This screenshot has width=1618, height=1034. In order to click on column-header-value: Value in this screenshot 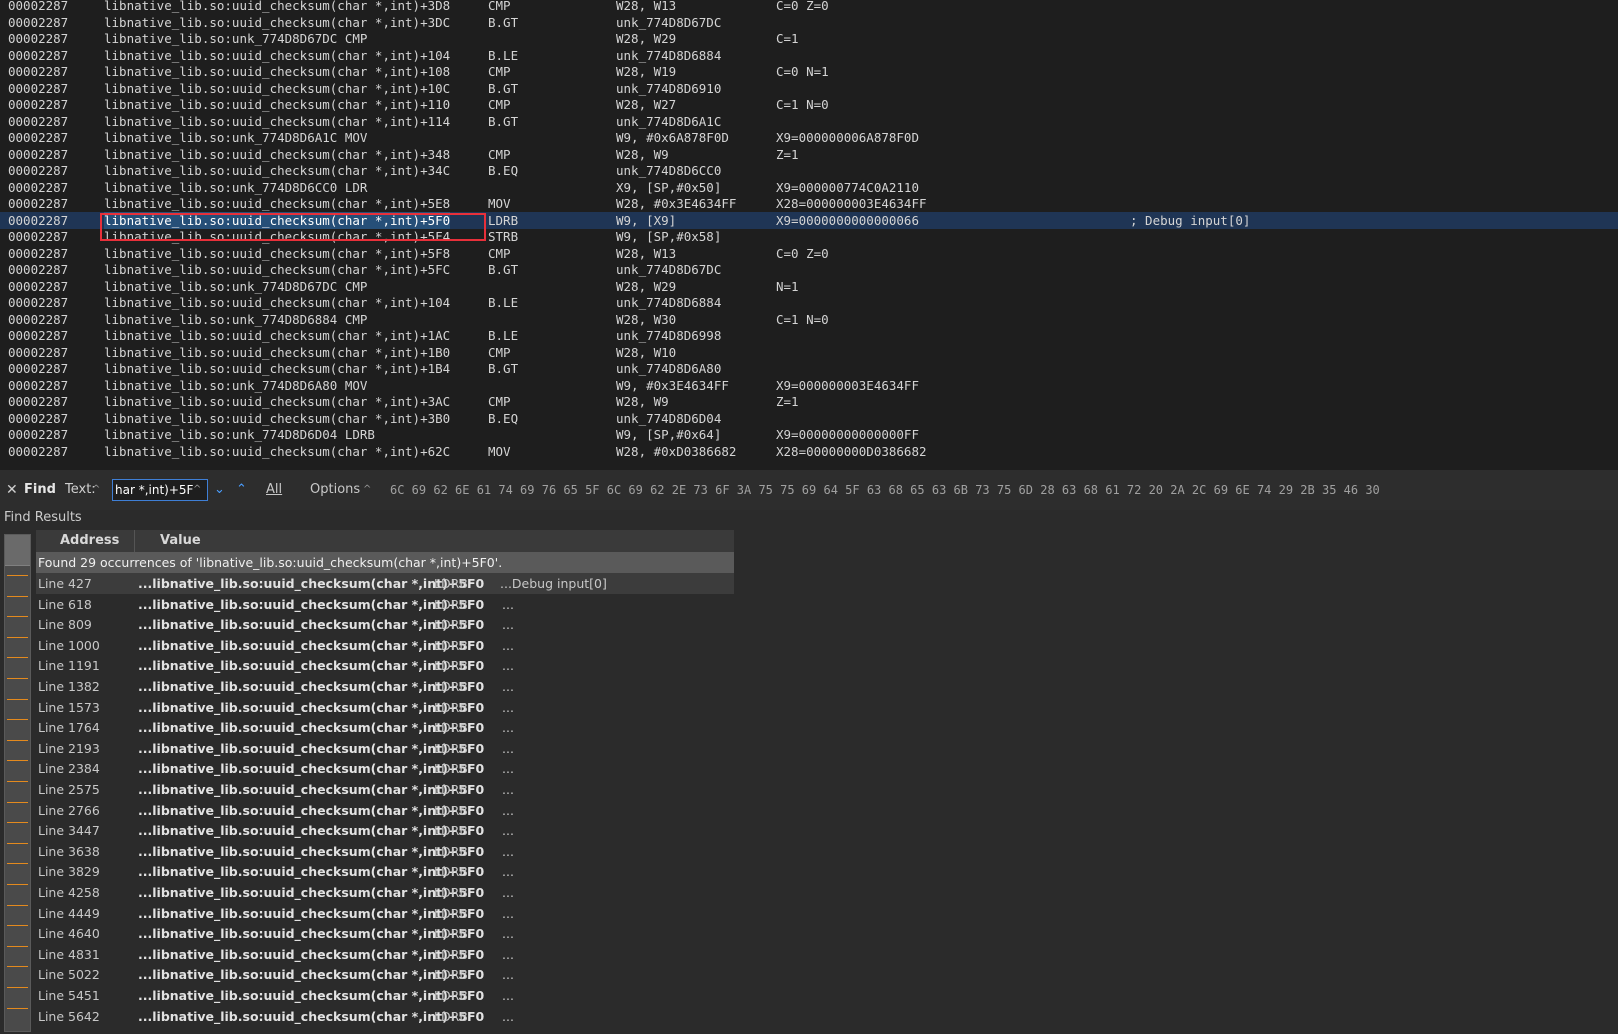, I will do `click(180, 541)`.